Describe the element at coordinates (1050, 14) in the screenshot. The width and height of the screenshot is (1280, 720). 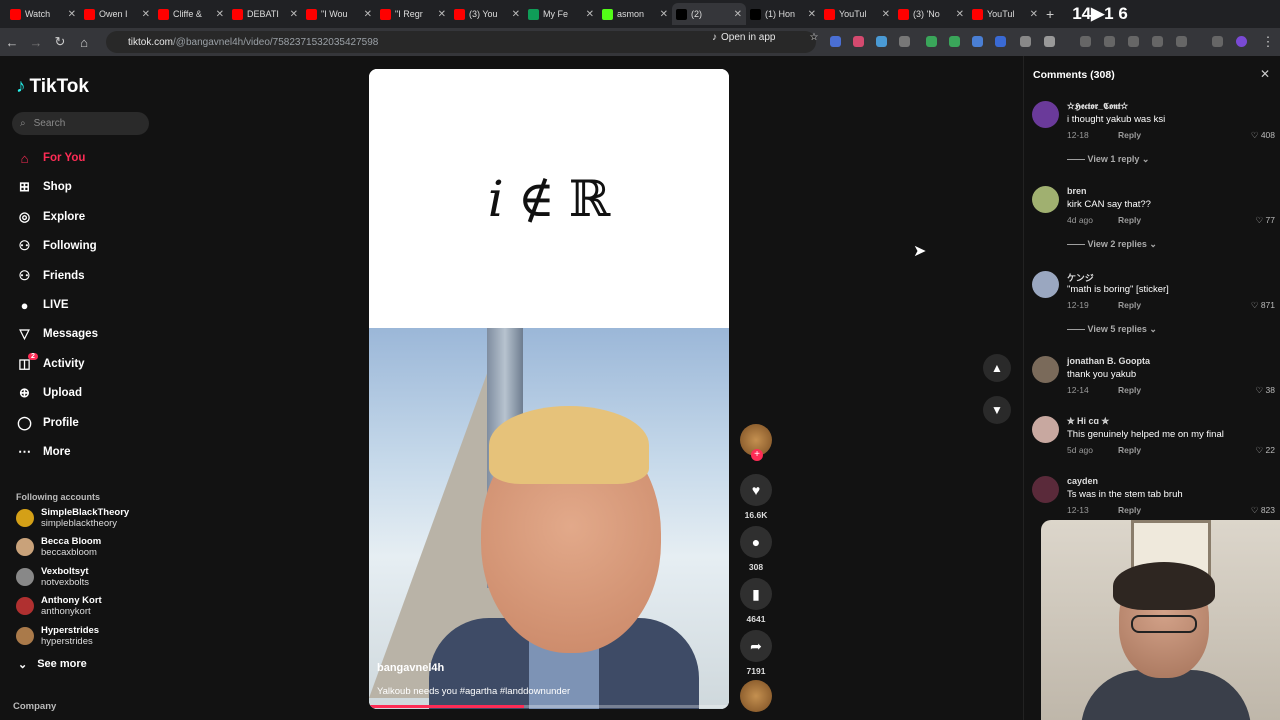
I see `new-tab-icon: +` at that location.